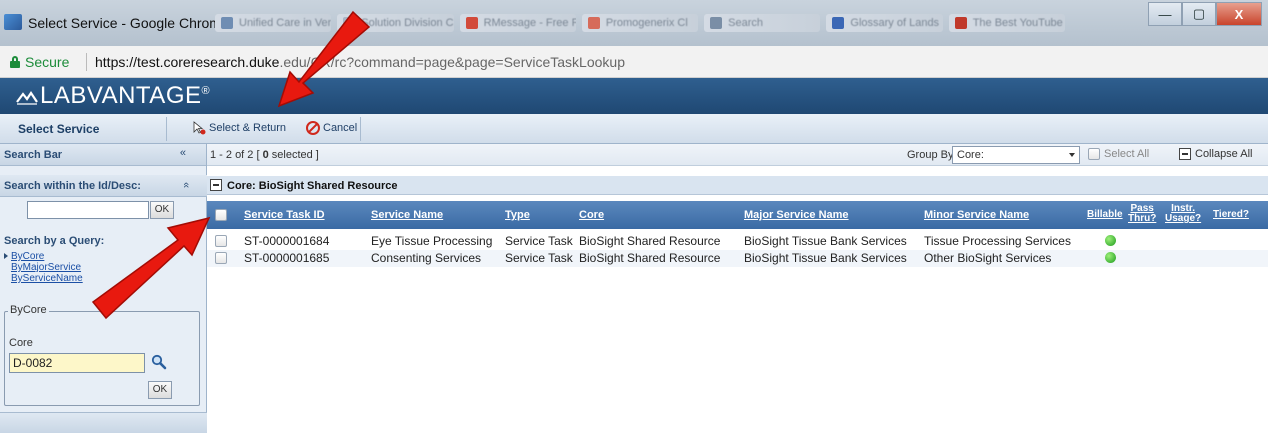  I want to click on cell-service-name: Consenting Services, so click(426, 258).